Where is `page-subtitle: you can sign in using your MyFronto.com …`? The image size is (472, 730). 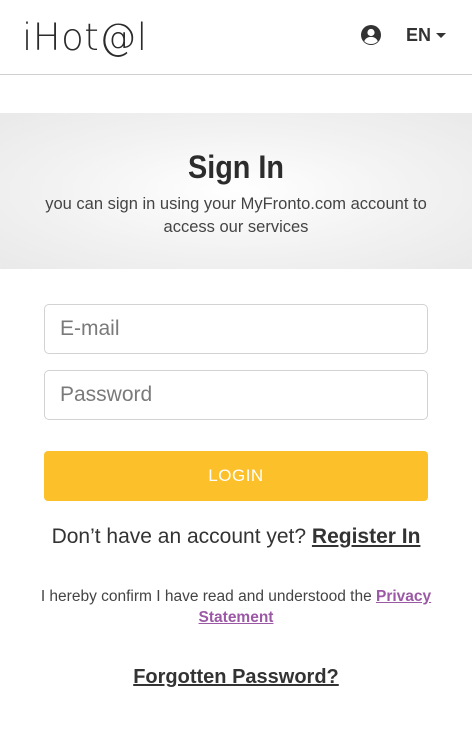 page-subtitle: you can sign in using your MyFronto.com … is located at coordinates (236, 215).